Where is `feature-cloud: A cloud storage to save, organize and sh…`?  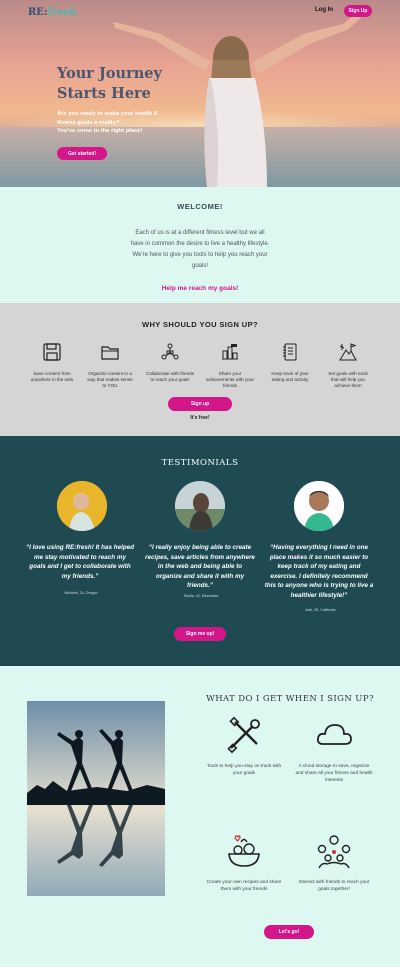
feature-cloud: A cloud storage to save, organize and sh… is located at coordinates (334, 750).